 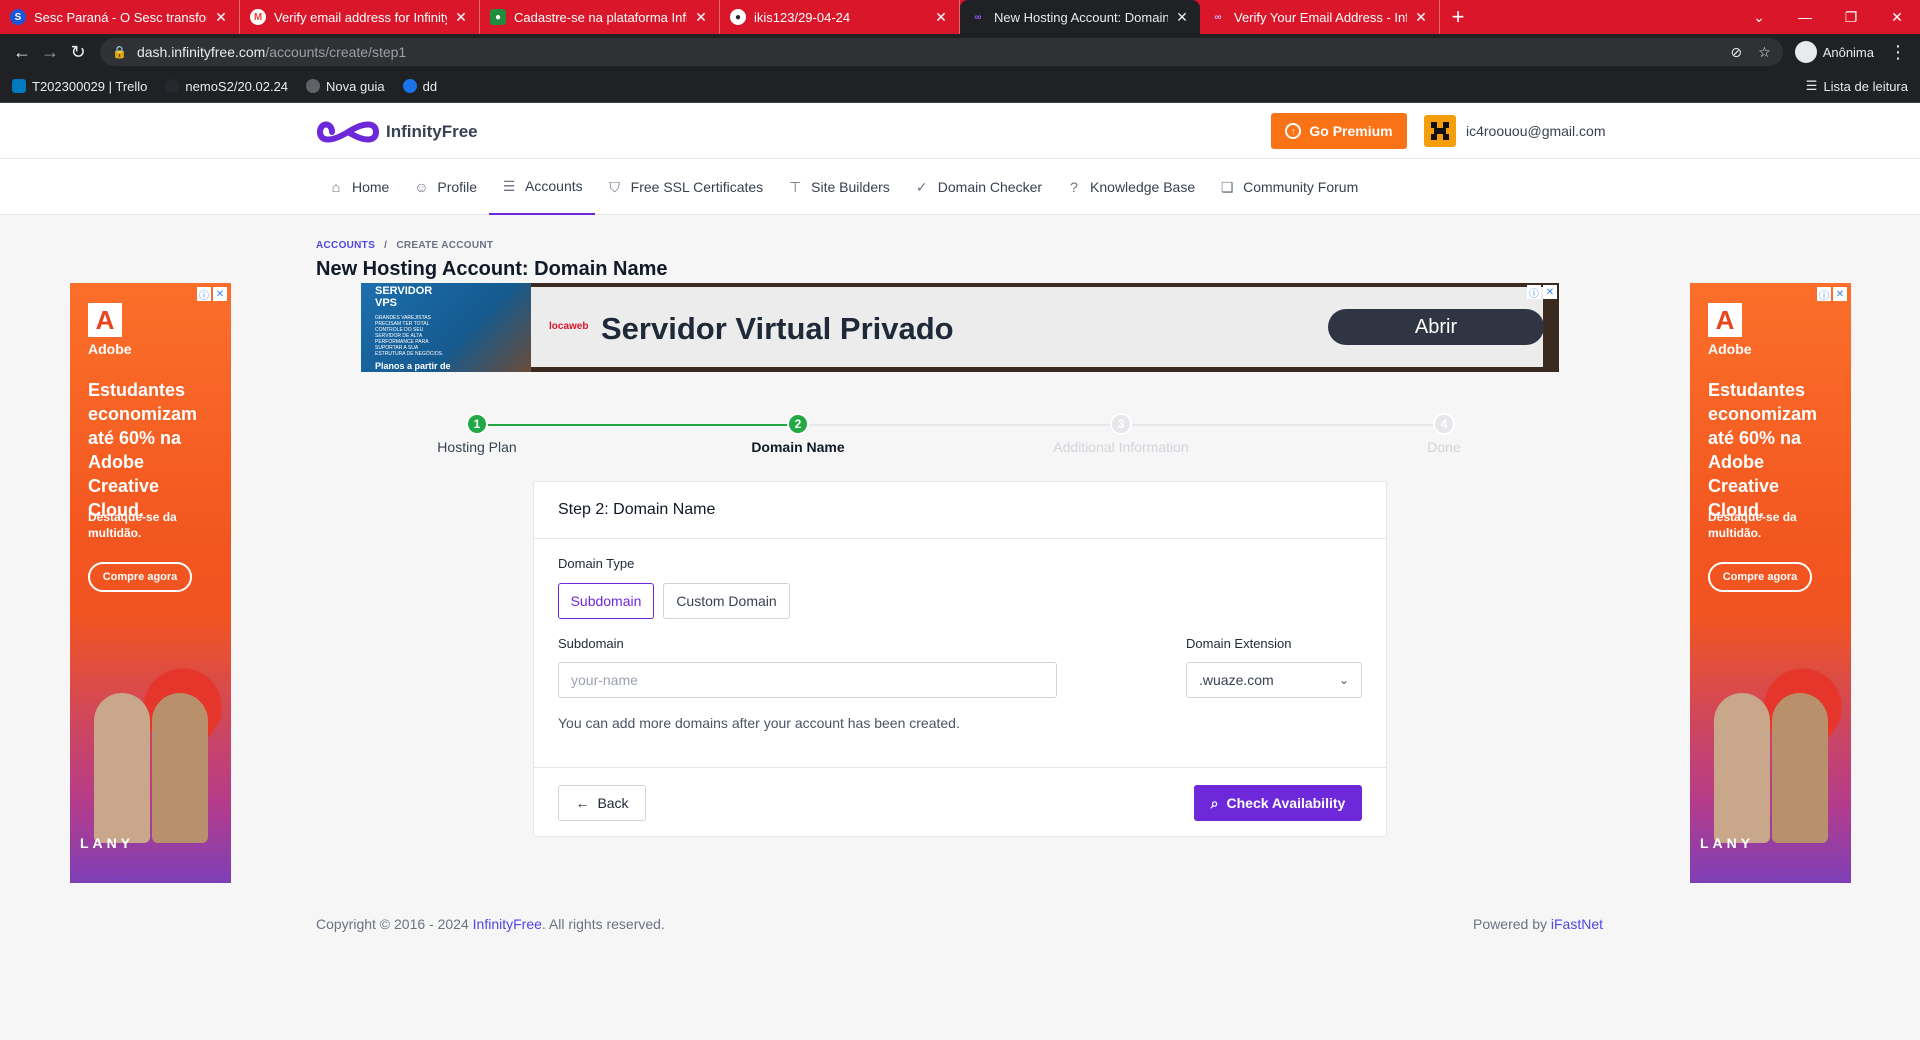 I want to click on copyright-prefix: Copyright © 2016 - 2024, so click(x=394, y=924).